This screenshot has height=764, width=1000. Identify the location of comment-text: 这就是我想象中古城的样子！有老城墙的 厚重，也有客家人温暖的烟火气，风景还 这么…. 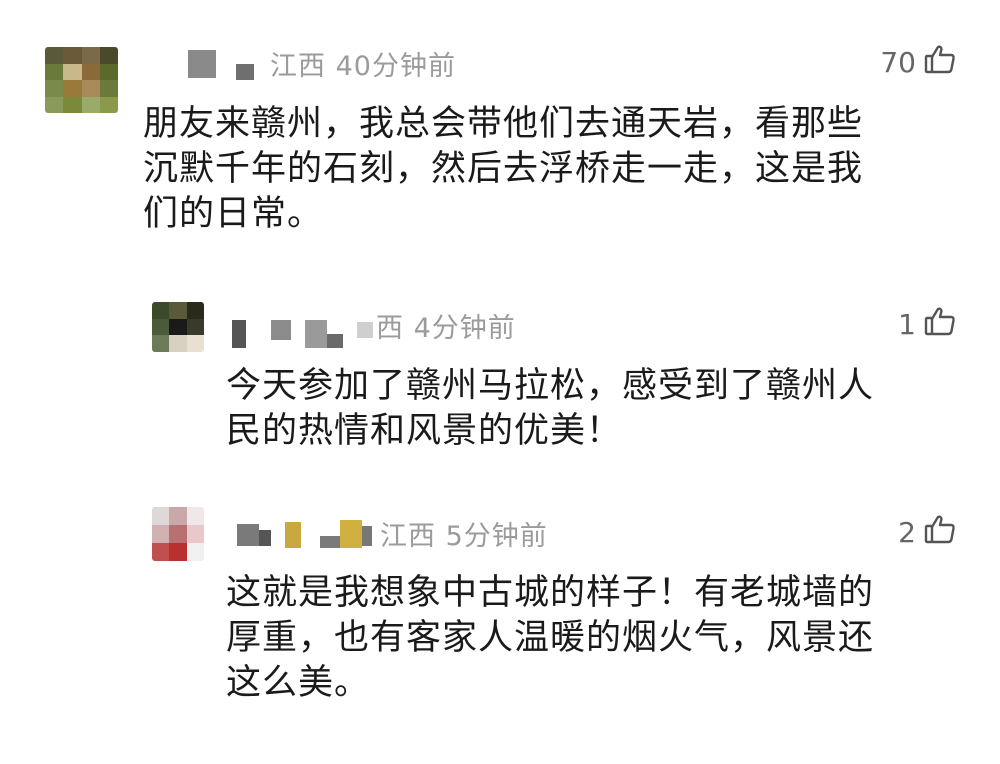
(550, 638).